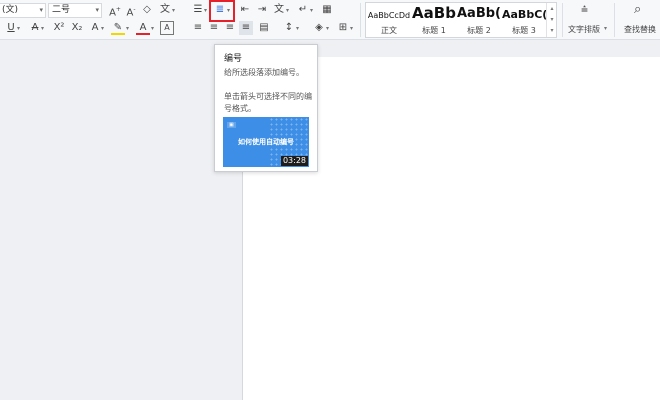  What do you see at coordinates (11, 28) in the screenshot?
I see `underline-icon: U` at bounding box center [11, 28].